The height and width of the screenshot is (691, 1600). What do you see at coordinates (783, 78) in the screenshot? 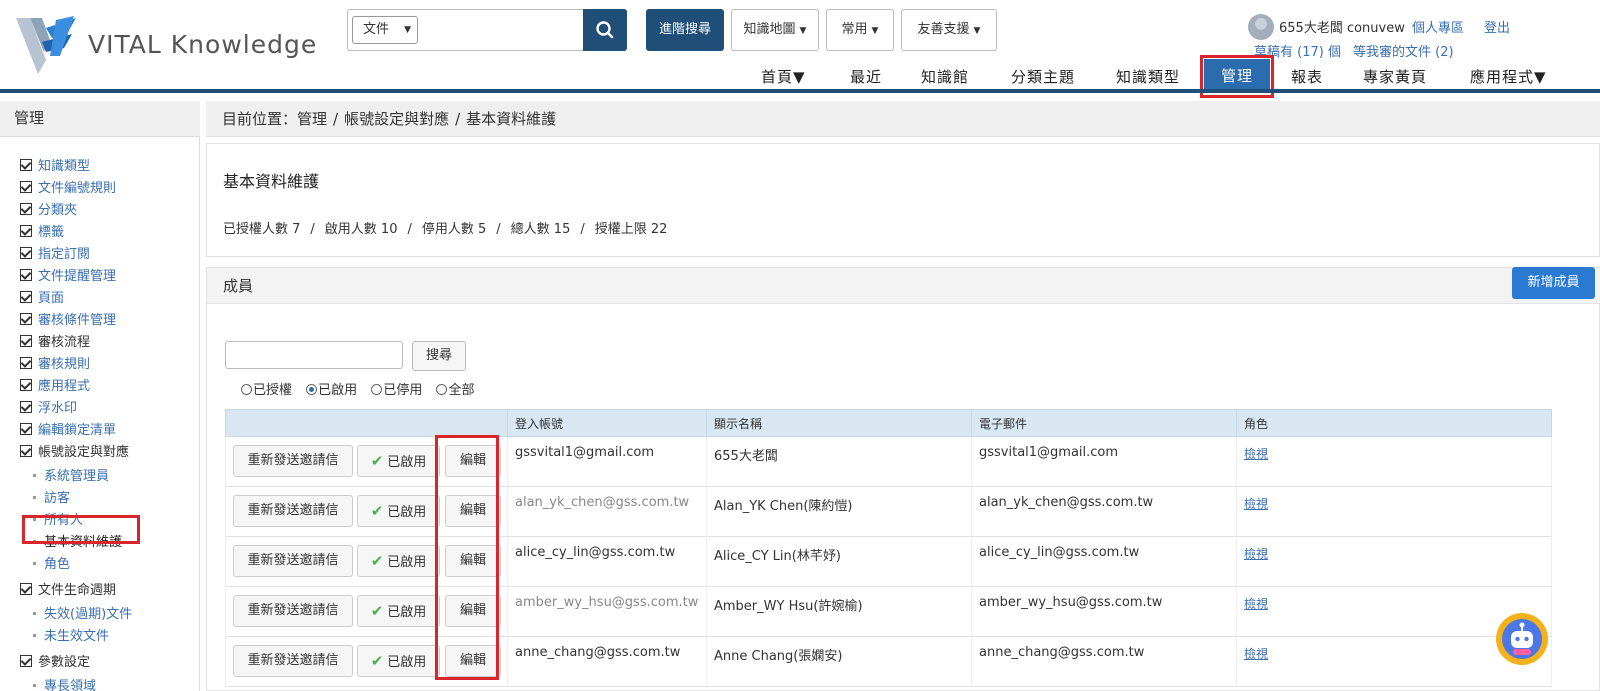
I see `nav-home: 首頁▼` at bounding box center [783, 78].